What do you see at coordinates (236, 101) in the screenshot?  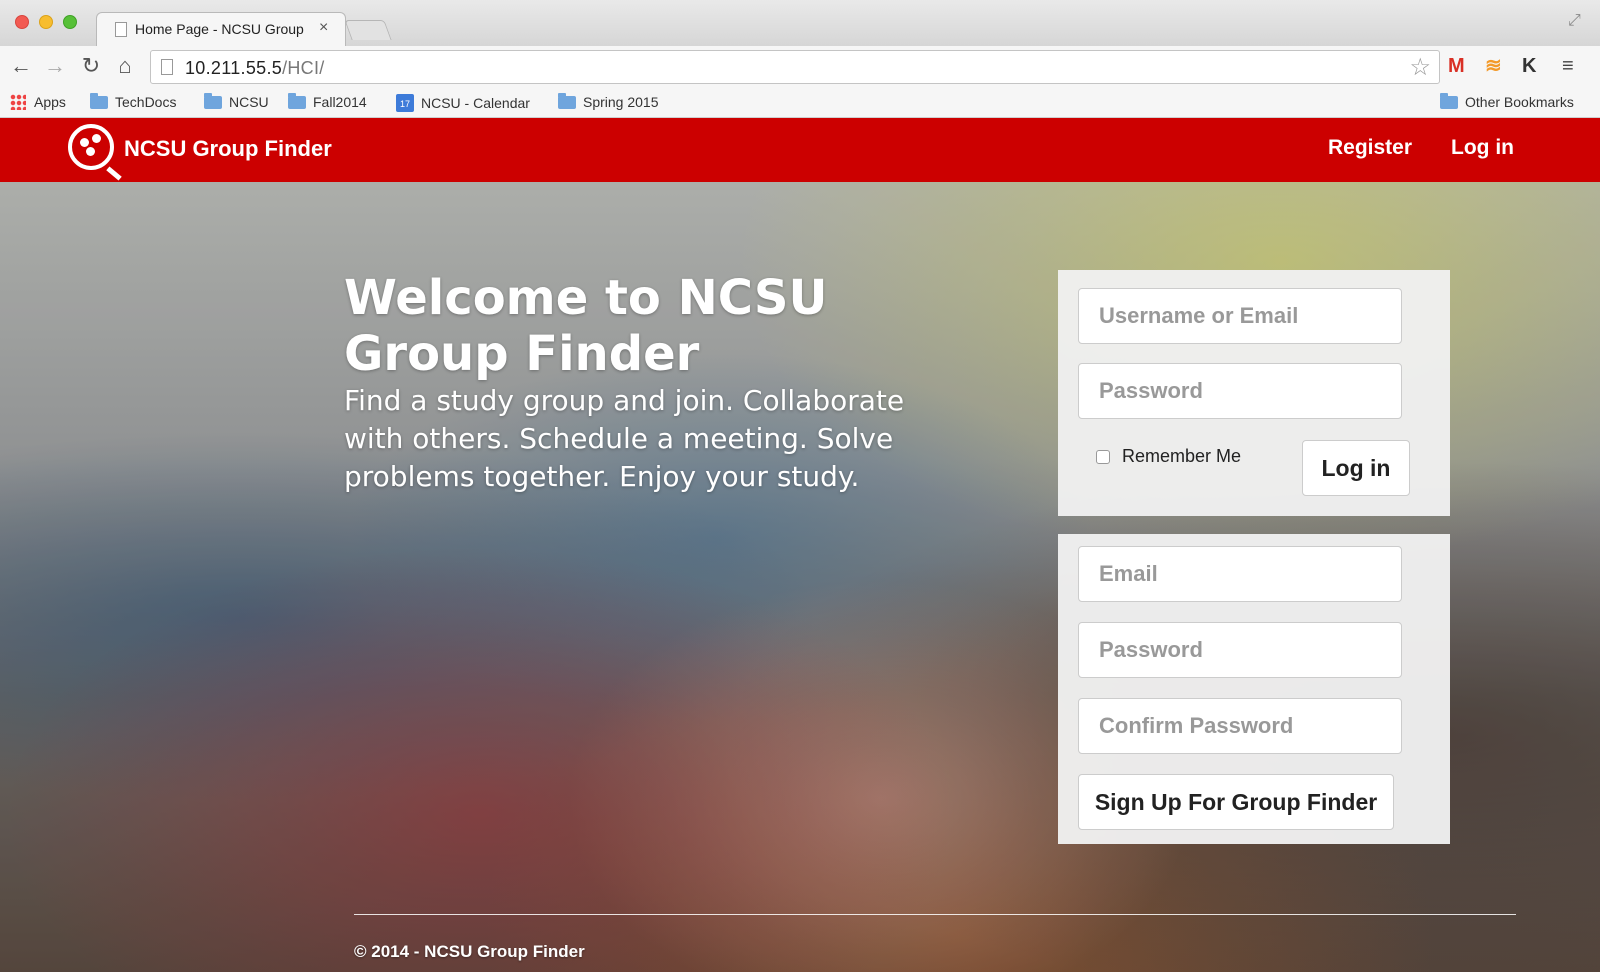 I see `bookmark-ncsu: NCSU` at bounding box center [236, 101].